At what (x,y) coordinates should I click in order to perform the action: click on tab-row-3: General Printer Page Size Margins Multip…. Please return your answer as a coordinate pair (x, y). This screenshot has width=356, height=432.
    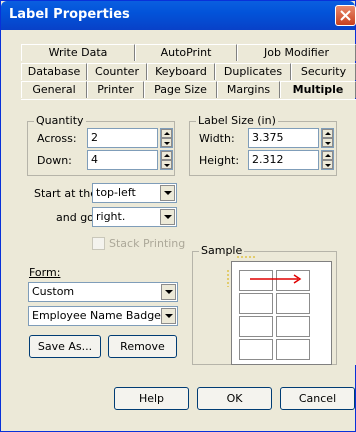
    Looking at the image, I should click on (188, 89).